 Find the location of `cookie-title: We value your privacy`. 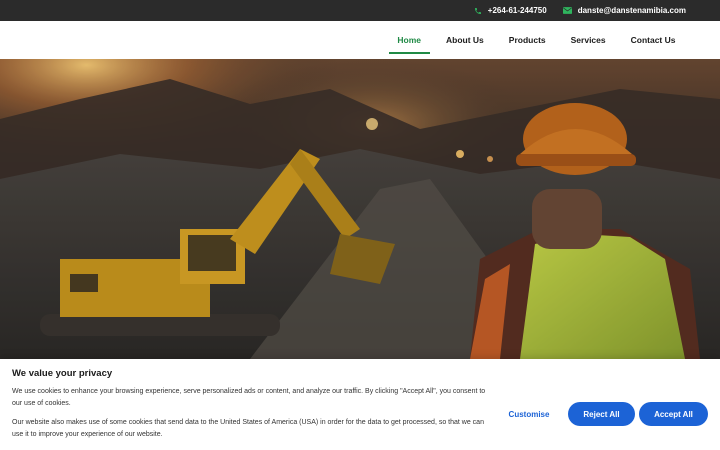

cookie-title: We value your privacy is located at coordinates (62, 373).